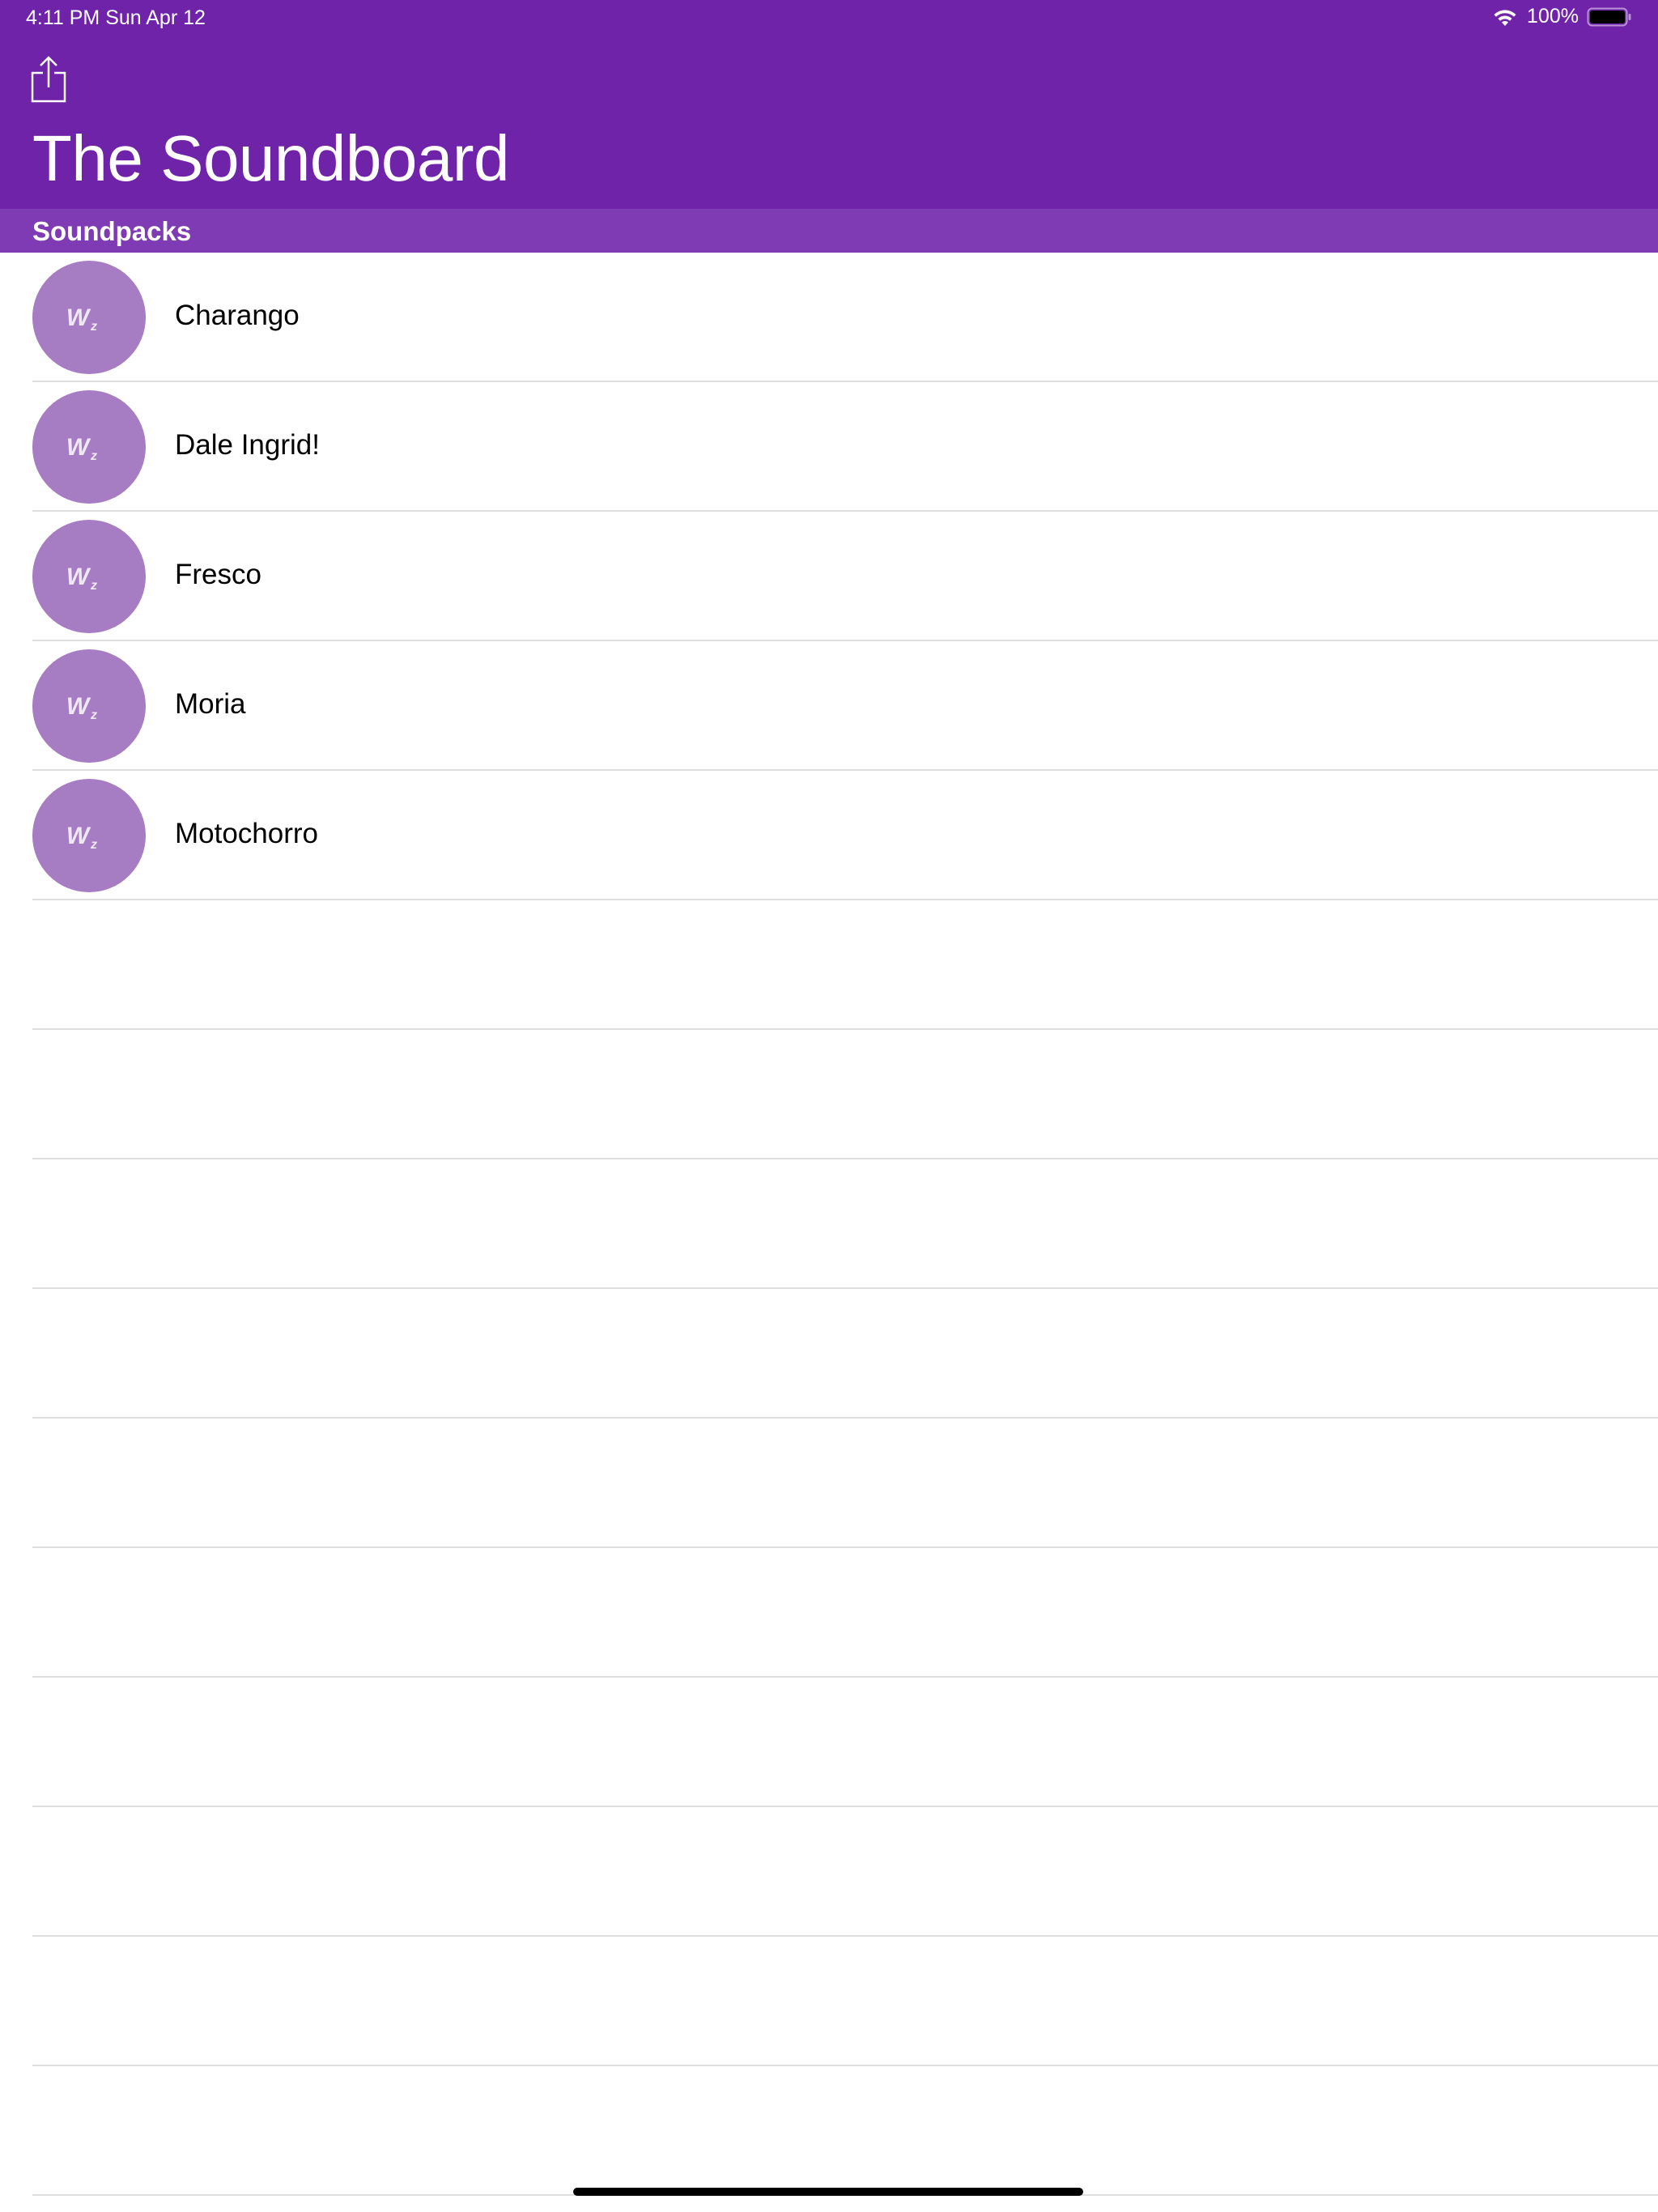  Describe the element at coordinates (1505, 17) in the screenshot. I see `wifi-icon` at that location.